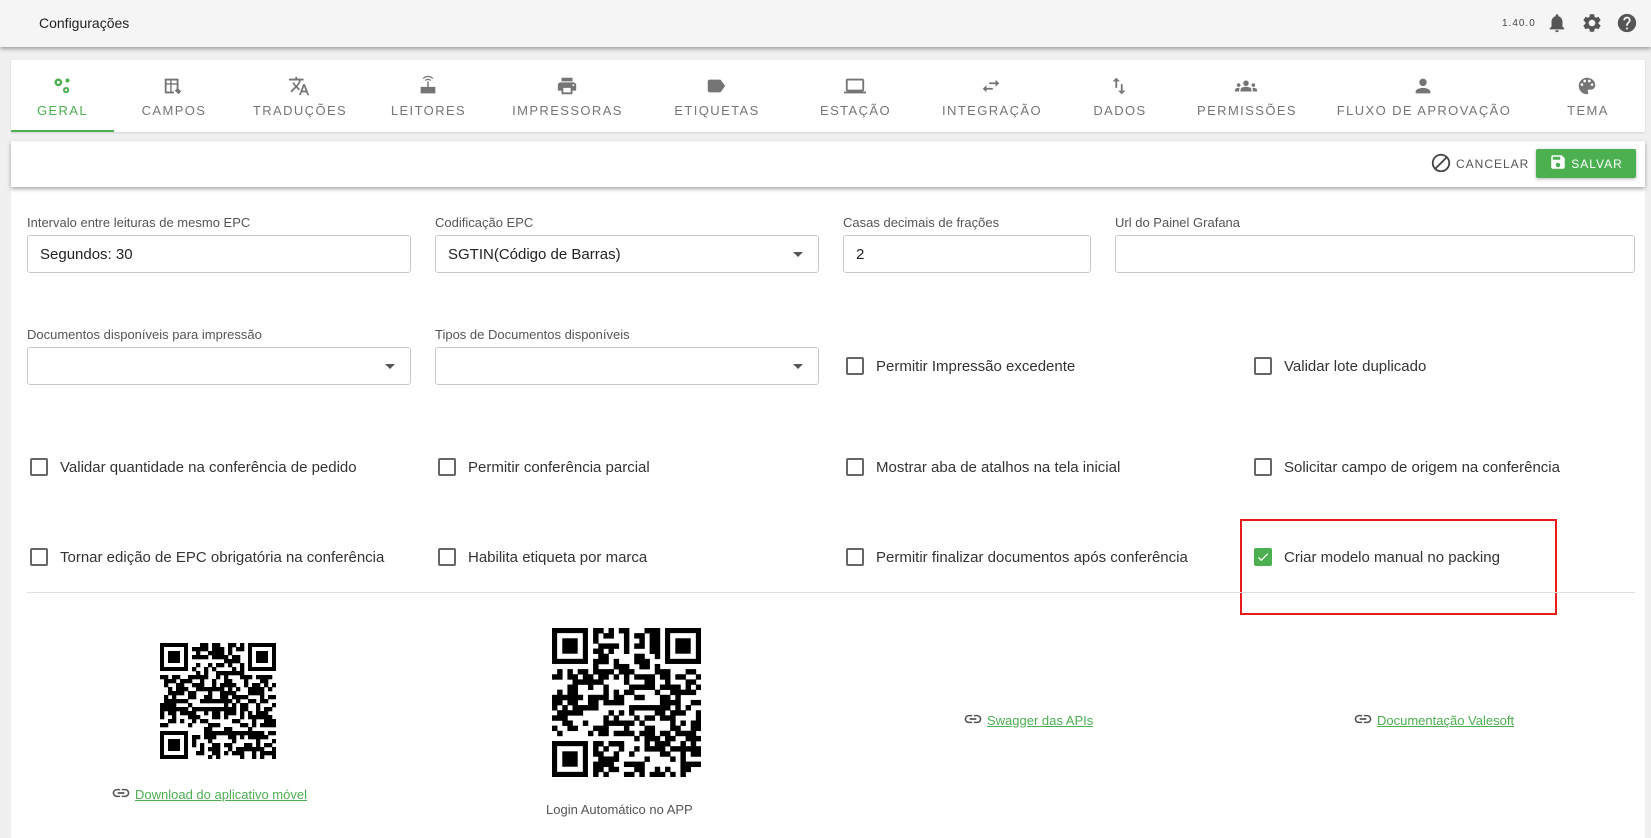  Describe the element at coordinates (1028, 720) in the screenshot. I see `swagger-link: Swagger das APIs` at that location.